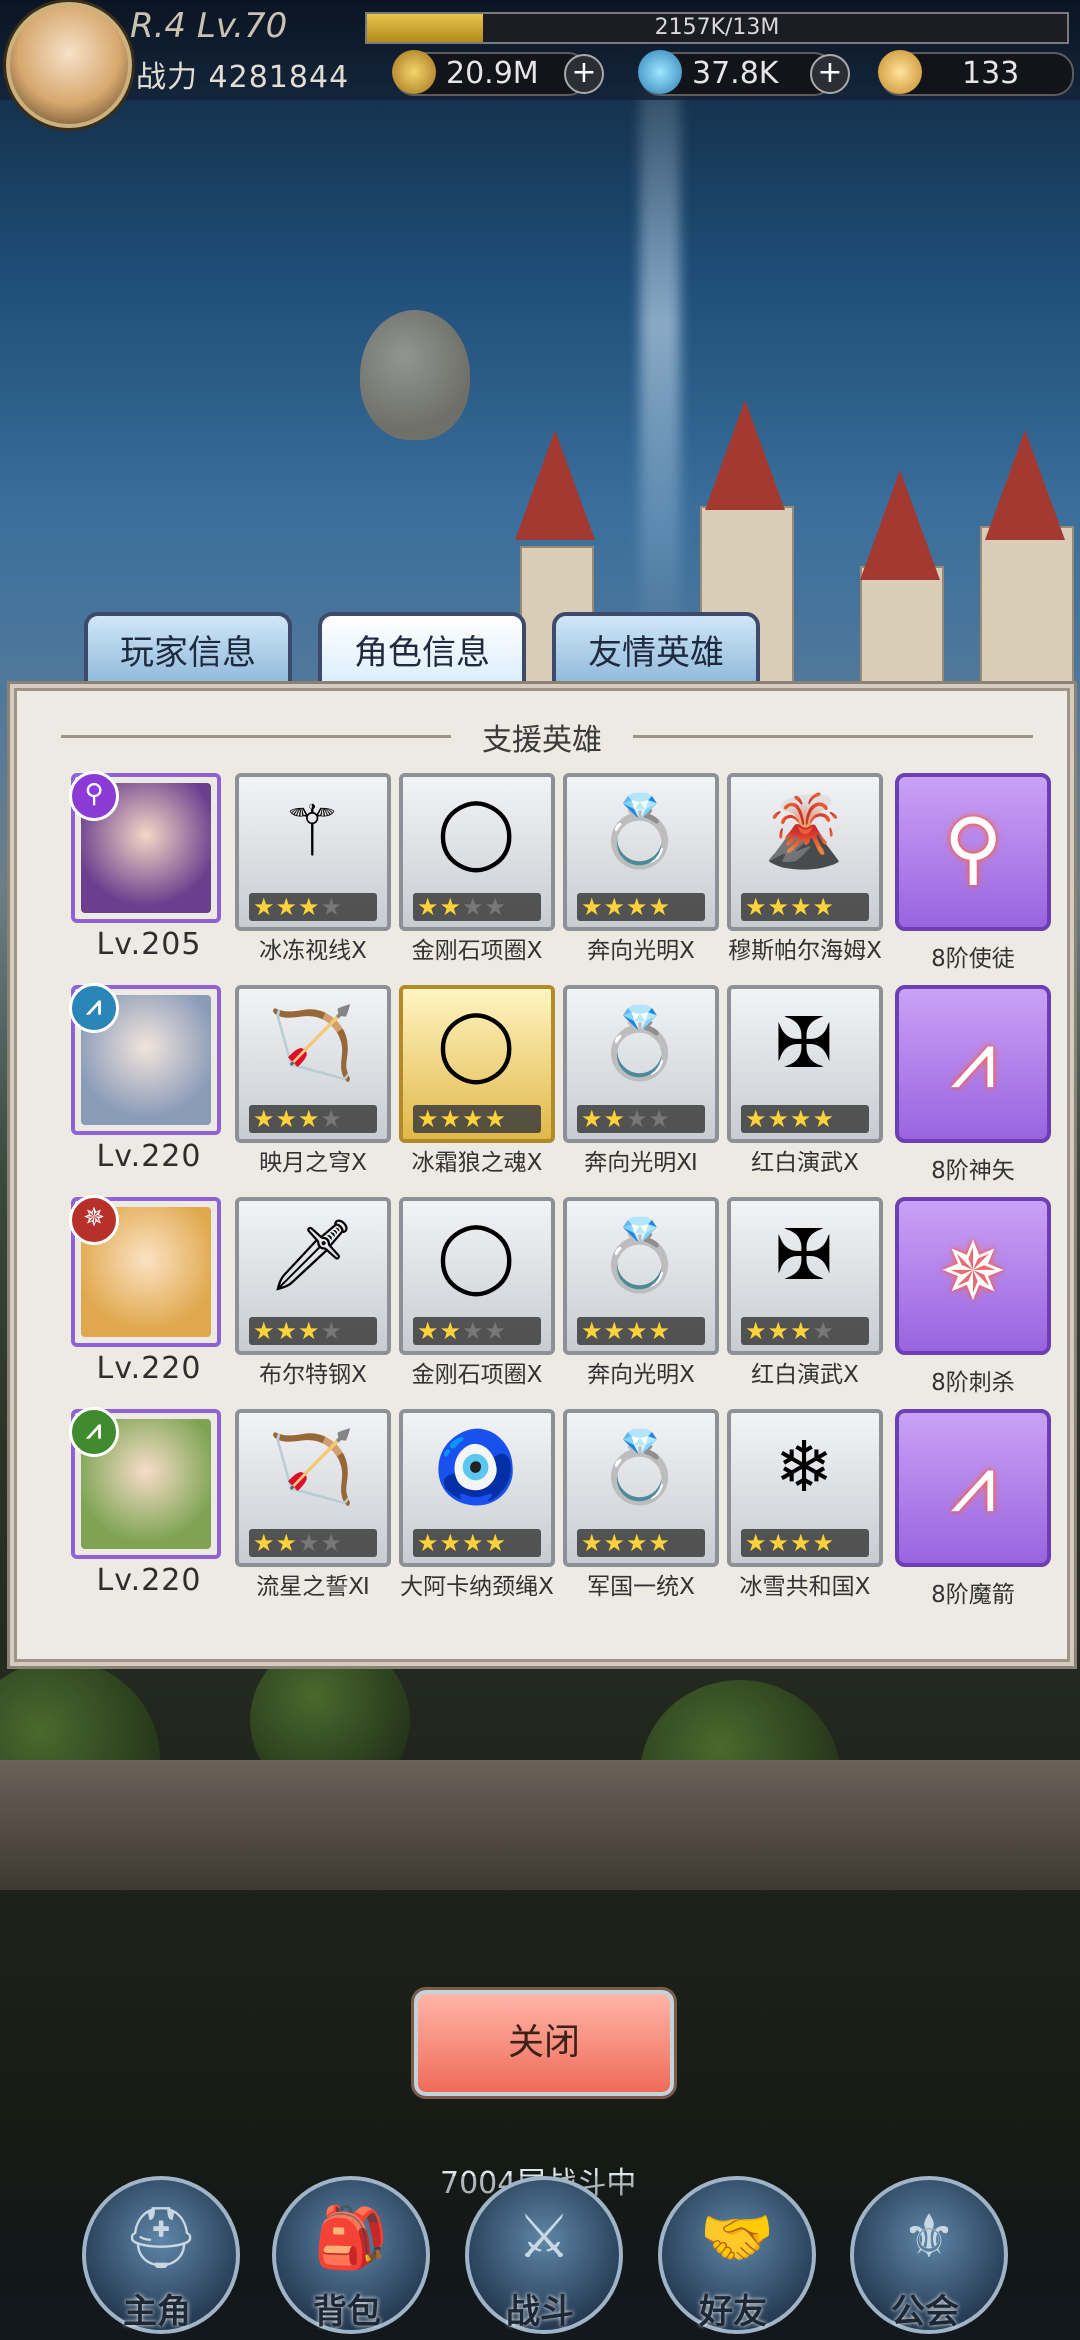  Describe the element at coordinates (805, 868) in the screenshot. I see `equipment-slot: 🌋 ★★★★ 穆斯帕尔海姆Ⅹ` at that location.